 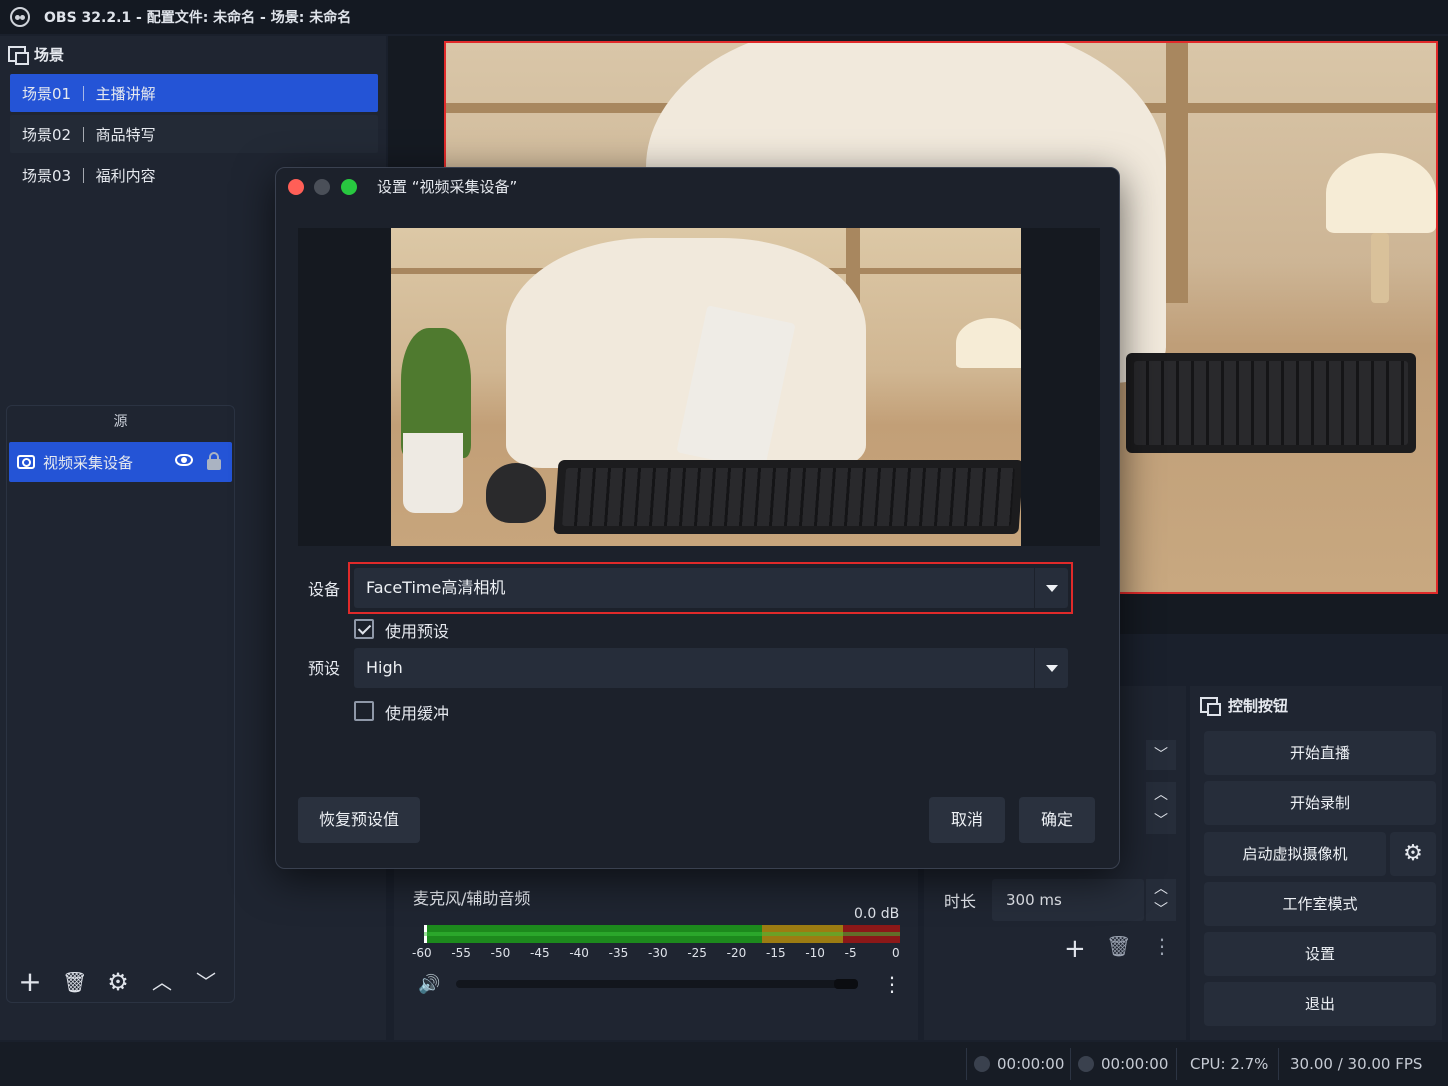 What do you see at coordinates (88, 462) in the screenshot?
I see `source-item-label: 视频采集设备` at bounding box center [88, 462].